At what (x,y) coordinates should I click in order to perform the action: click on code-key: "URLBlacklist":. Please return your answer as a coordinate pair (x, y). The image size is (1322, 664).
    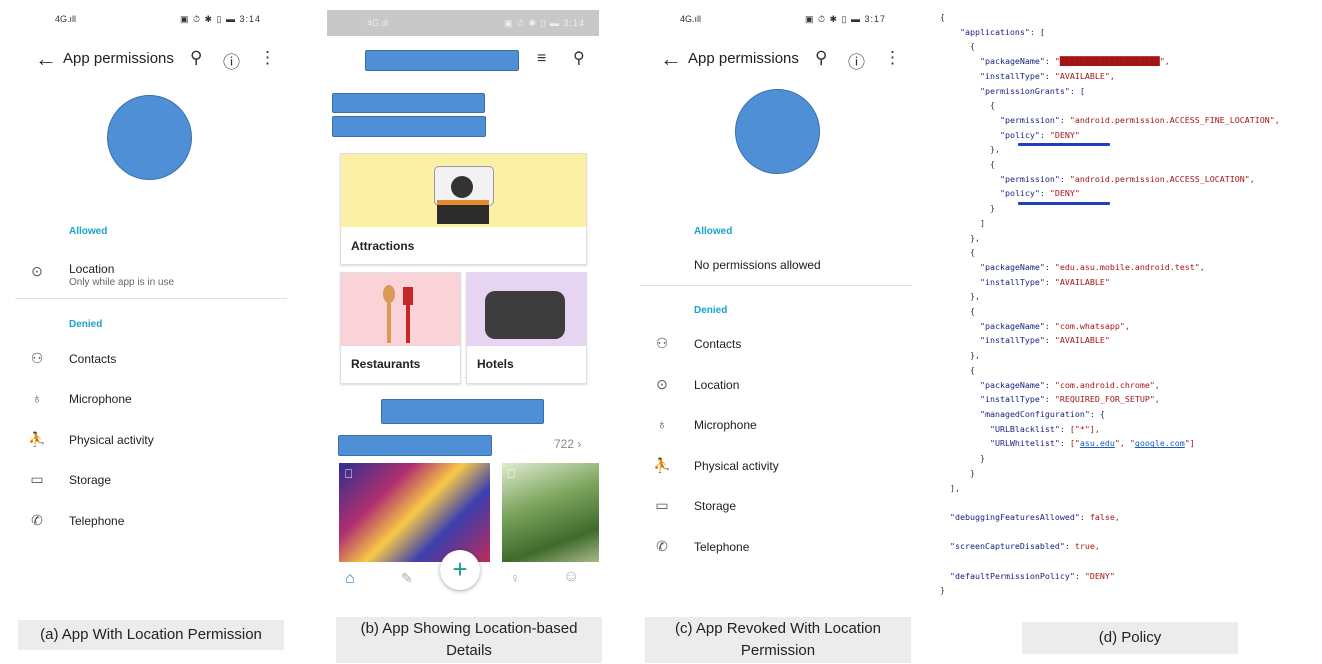
    Looking at the image, I should click on (1029, 428).